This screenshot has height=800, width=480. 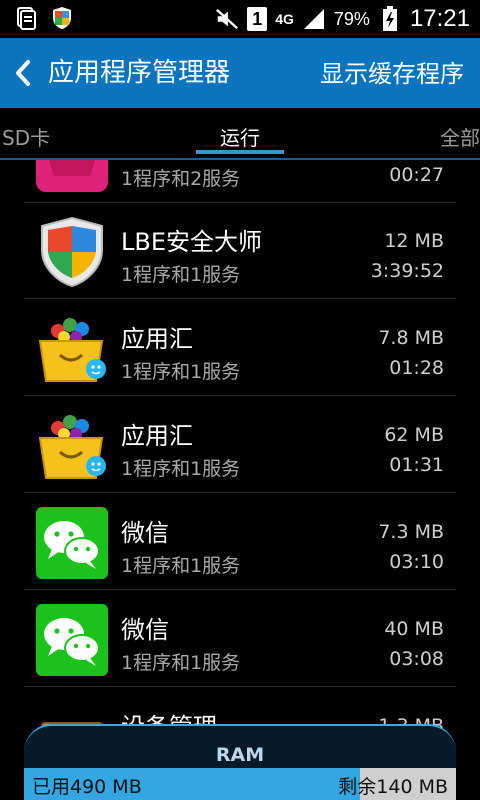 What do you see at coordinates (240, 19) in the screenshot?
I see `status-bar: 1 4G 79% 17:21` at bounding box center [240, 19].